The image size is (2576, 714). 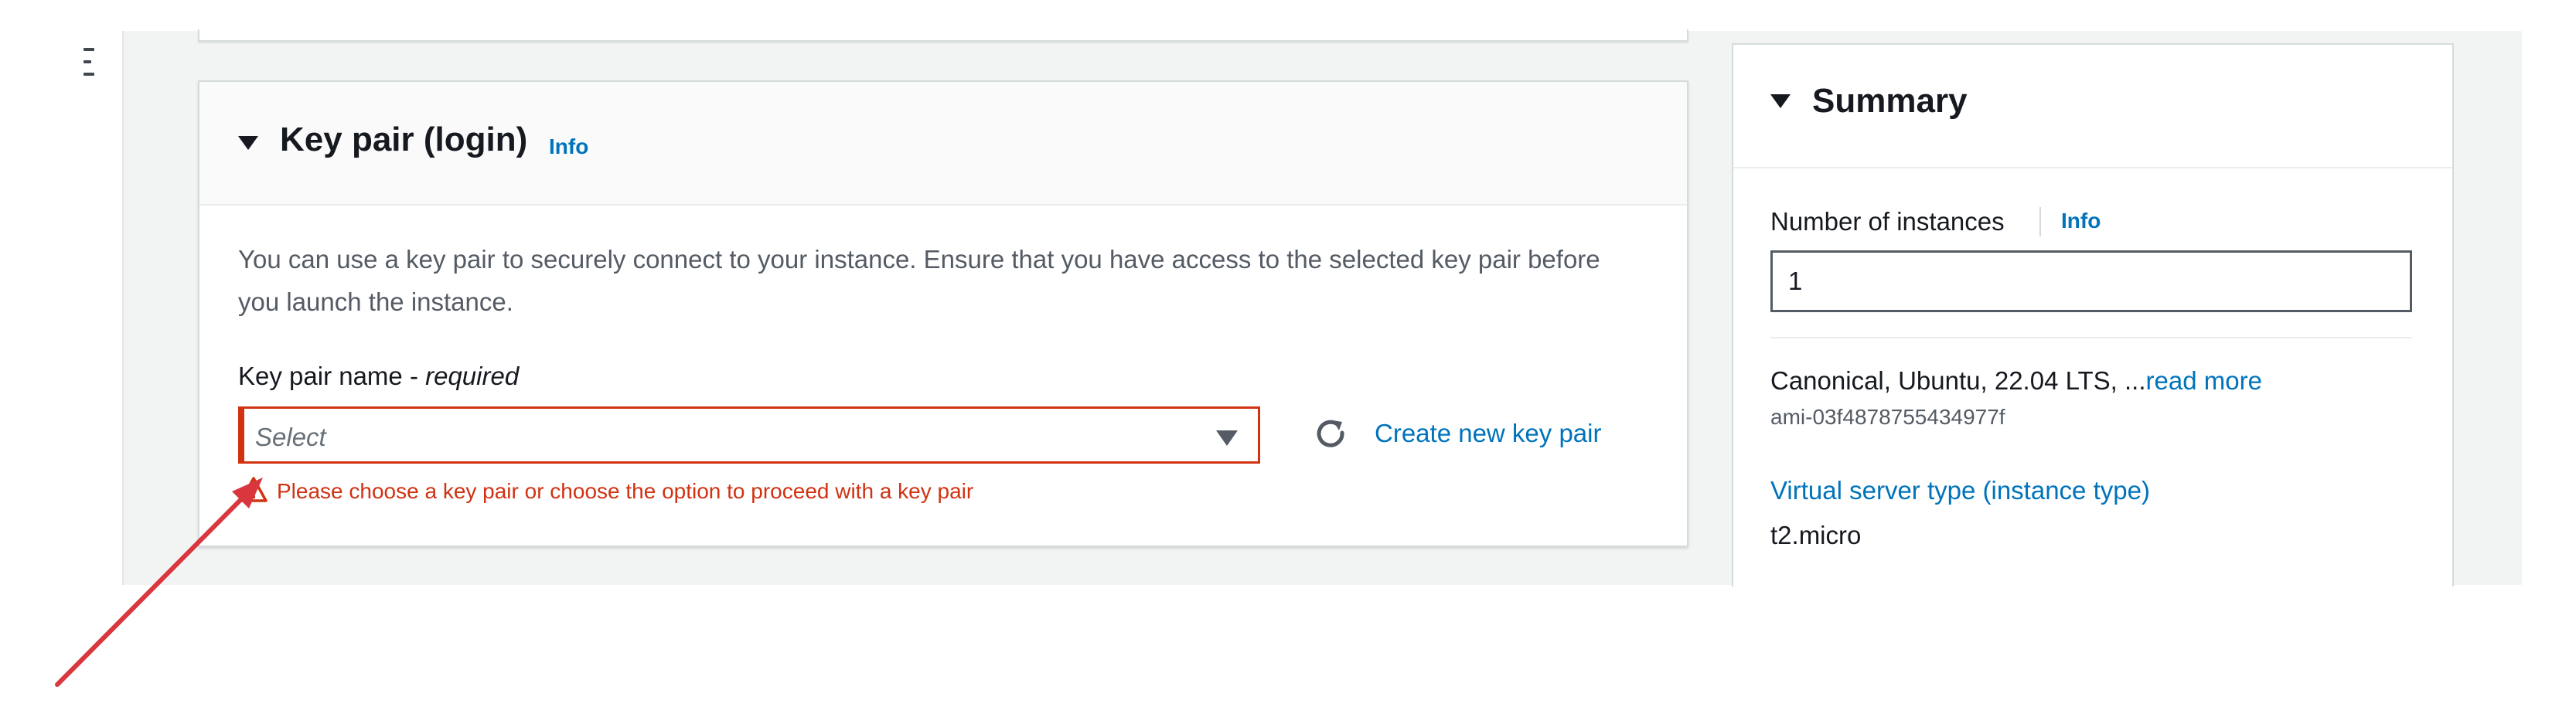 I want to click on dropdown-caret-icon, so click(x=1227, y=438).